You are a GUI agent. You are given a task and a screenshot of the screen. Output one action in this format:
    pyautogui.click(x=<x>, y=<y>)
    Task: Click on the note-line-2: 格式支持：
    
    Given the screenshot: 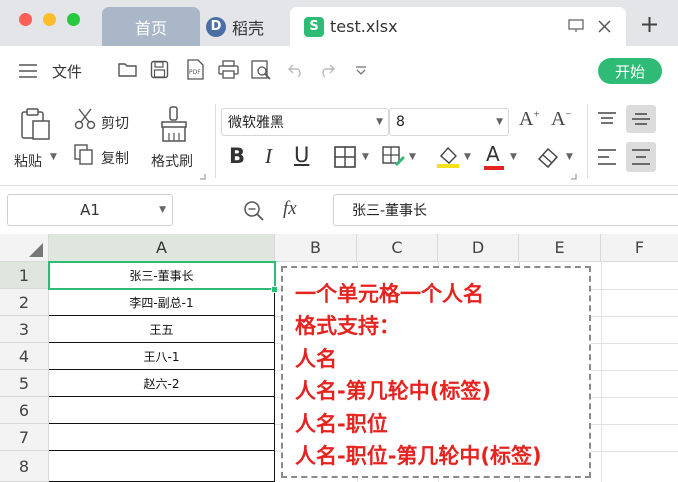 What is the action you would take?
    pyautogui.click(x=347, y=326)
    